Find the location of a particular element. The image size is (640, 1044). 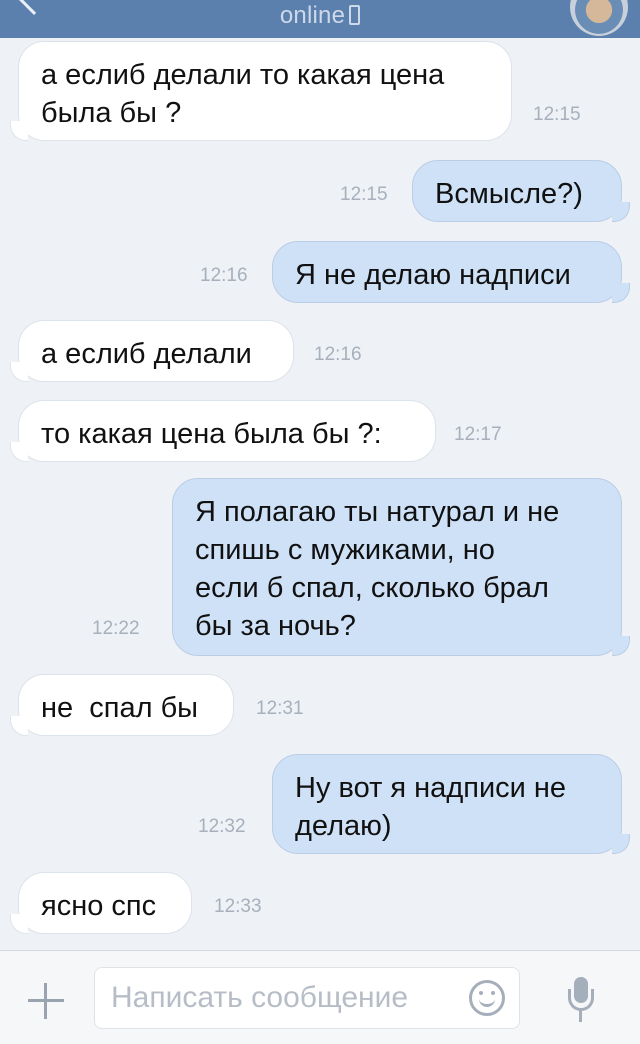

mobile-device-icon is located at coordinates (355, 15).